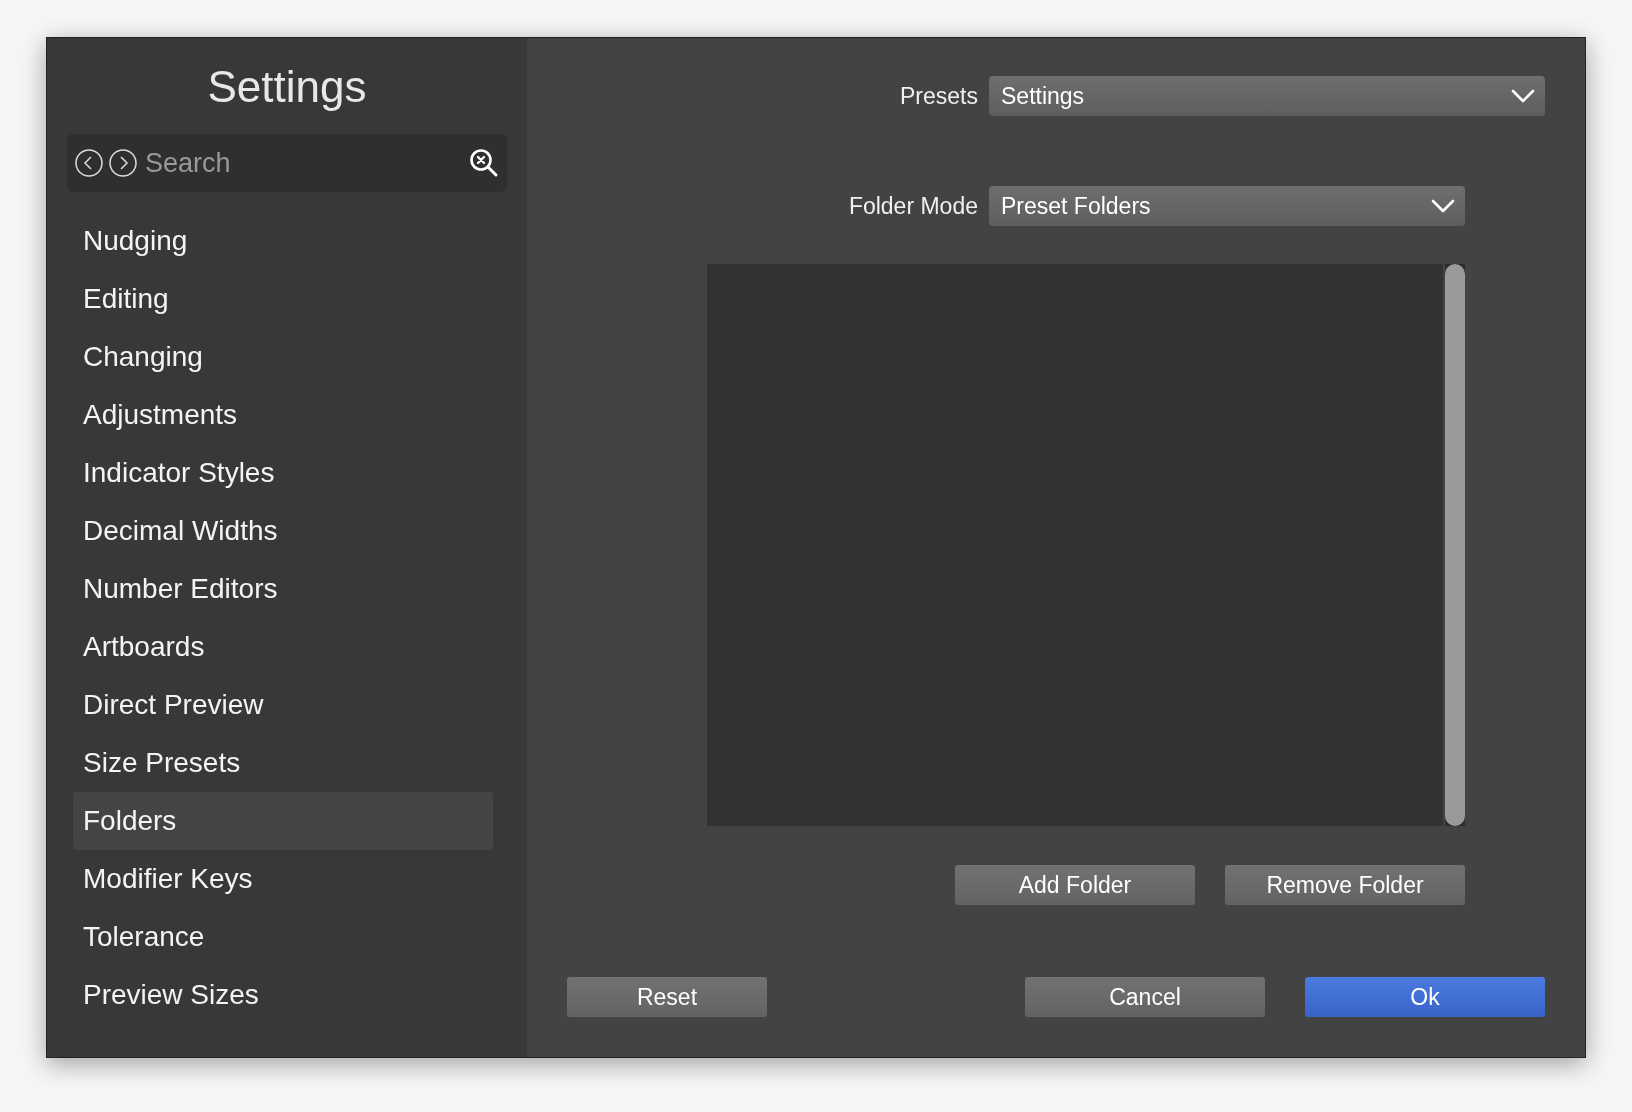 The width and height of the screenshot is (1632, 1112). What do you see at coordinates (939, 96) in the screenshot?
I see `presets-label: Presets` at bounding box center [939, 96].